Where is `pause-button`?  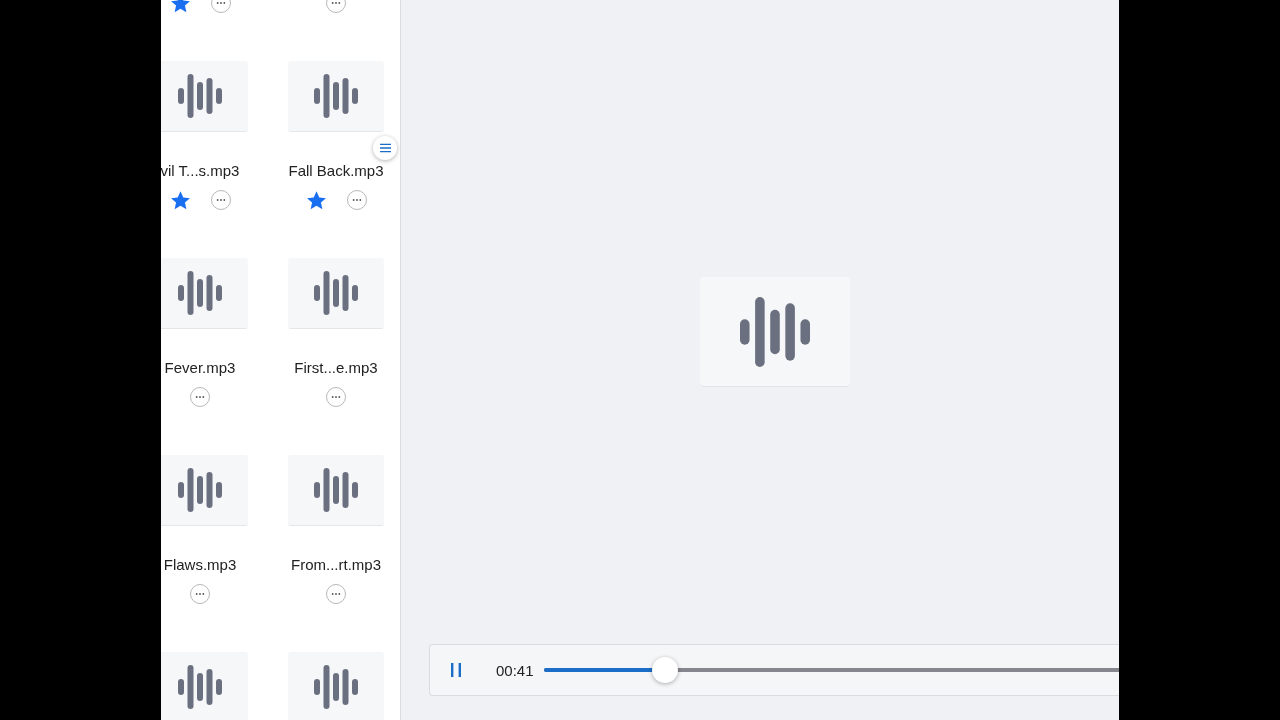
pause-button is located at coordinates (456, 670).